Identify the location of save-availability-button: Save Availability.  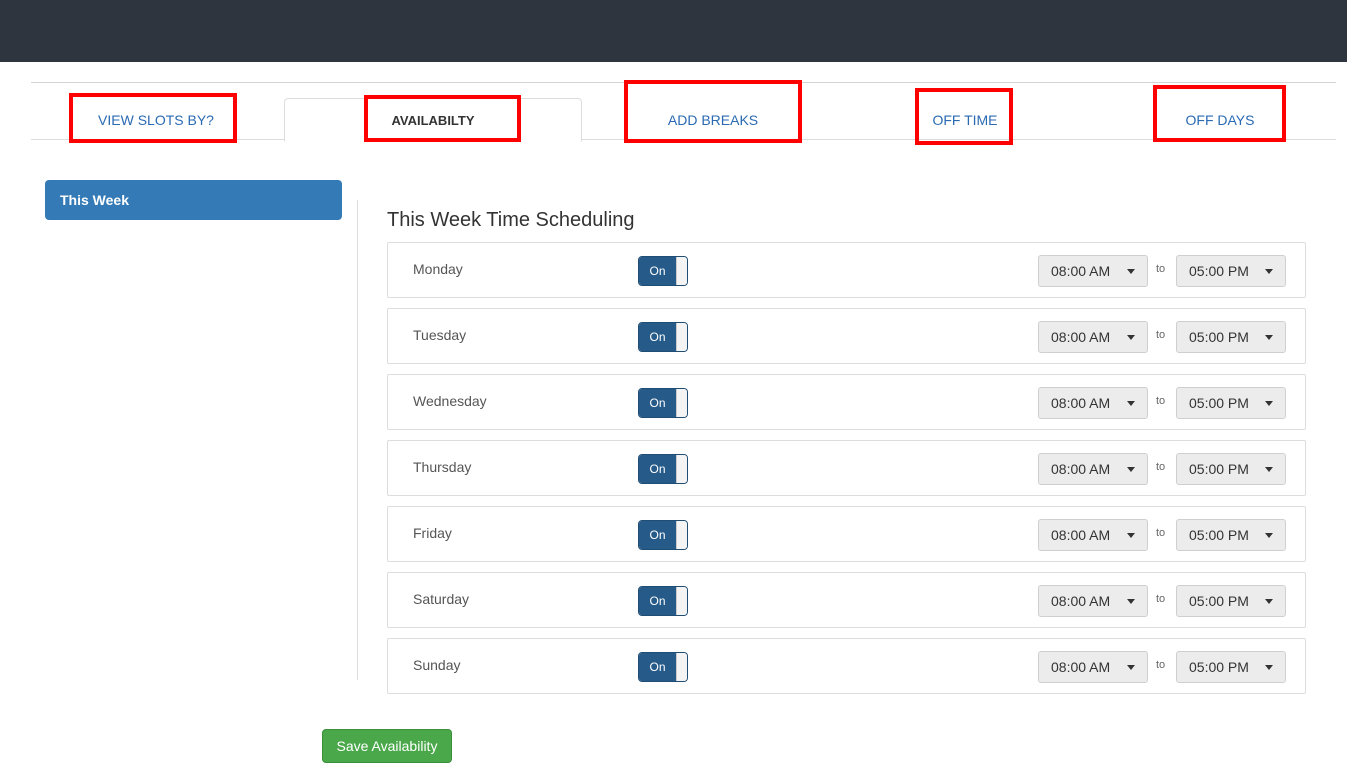
(387, 746).